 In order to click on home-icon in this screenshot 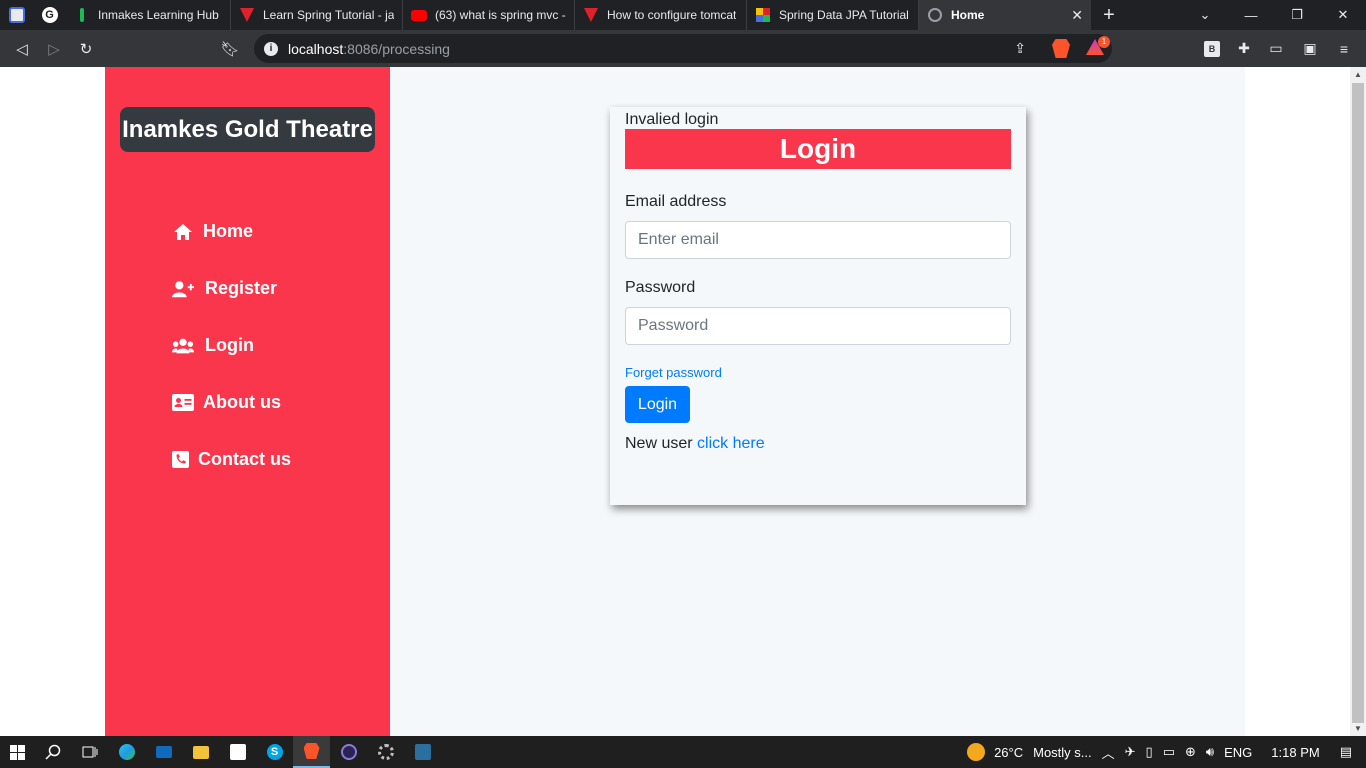, I will do `click(183, 232)`.